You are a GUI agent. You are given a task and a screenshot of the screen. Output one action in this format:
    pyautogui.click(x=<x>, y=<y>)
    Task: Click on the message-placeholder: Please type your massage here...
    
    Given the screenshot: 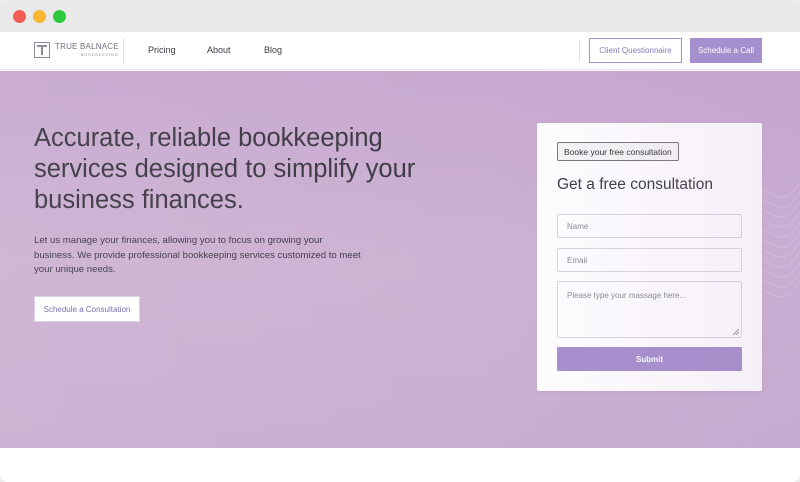 What is the action you would take?
    pyautogui.click(x=627, y=295)
    